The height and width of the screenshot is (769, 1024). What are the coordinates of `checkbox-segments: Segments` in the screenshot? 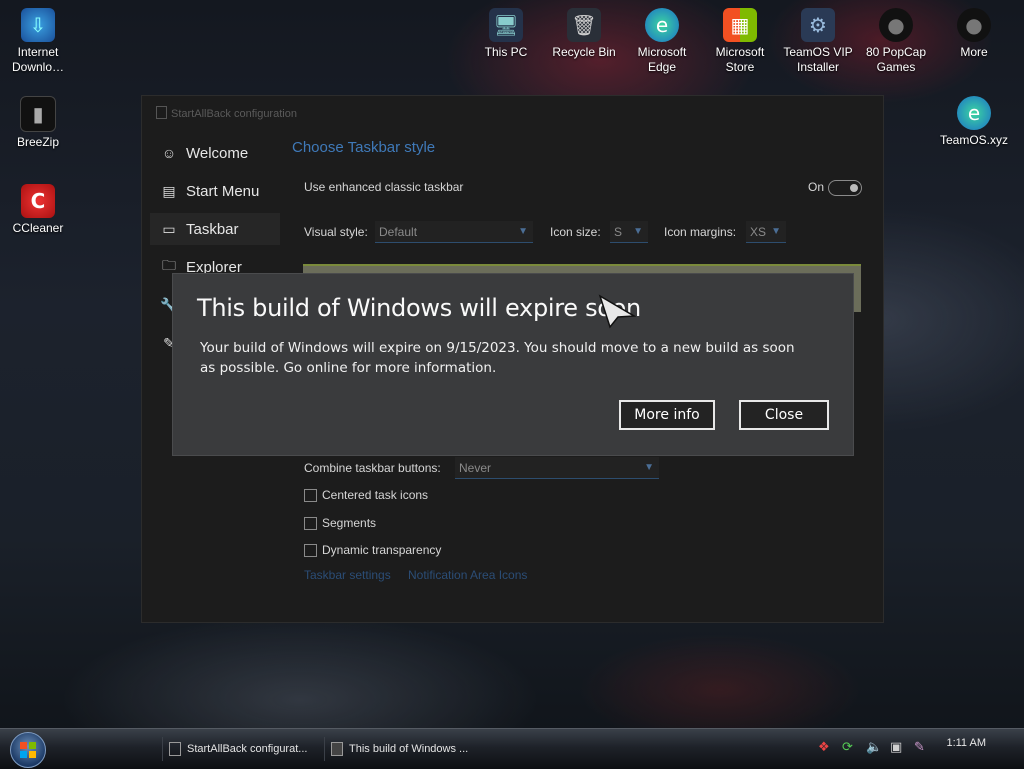 It's located at (340, 523).